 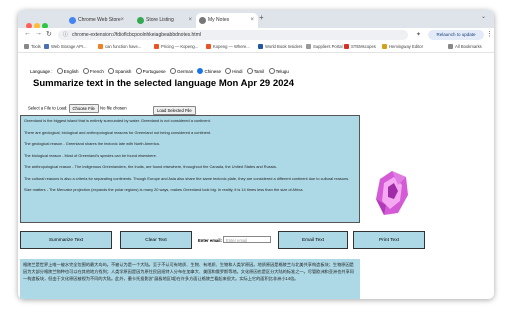 What do you see at coordinates (32, 47) in the screenshot?
I see `bookmark-item: Tools` at bounding box center [32, 47].